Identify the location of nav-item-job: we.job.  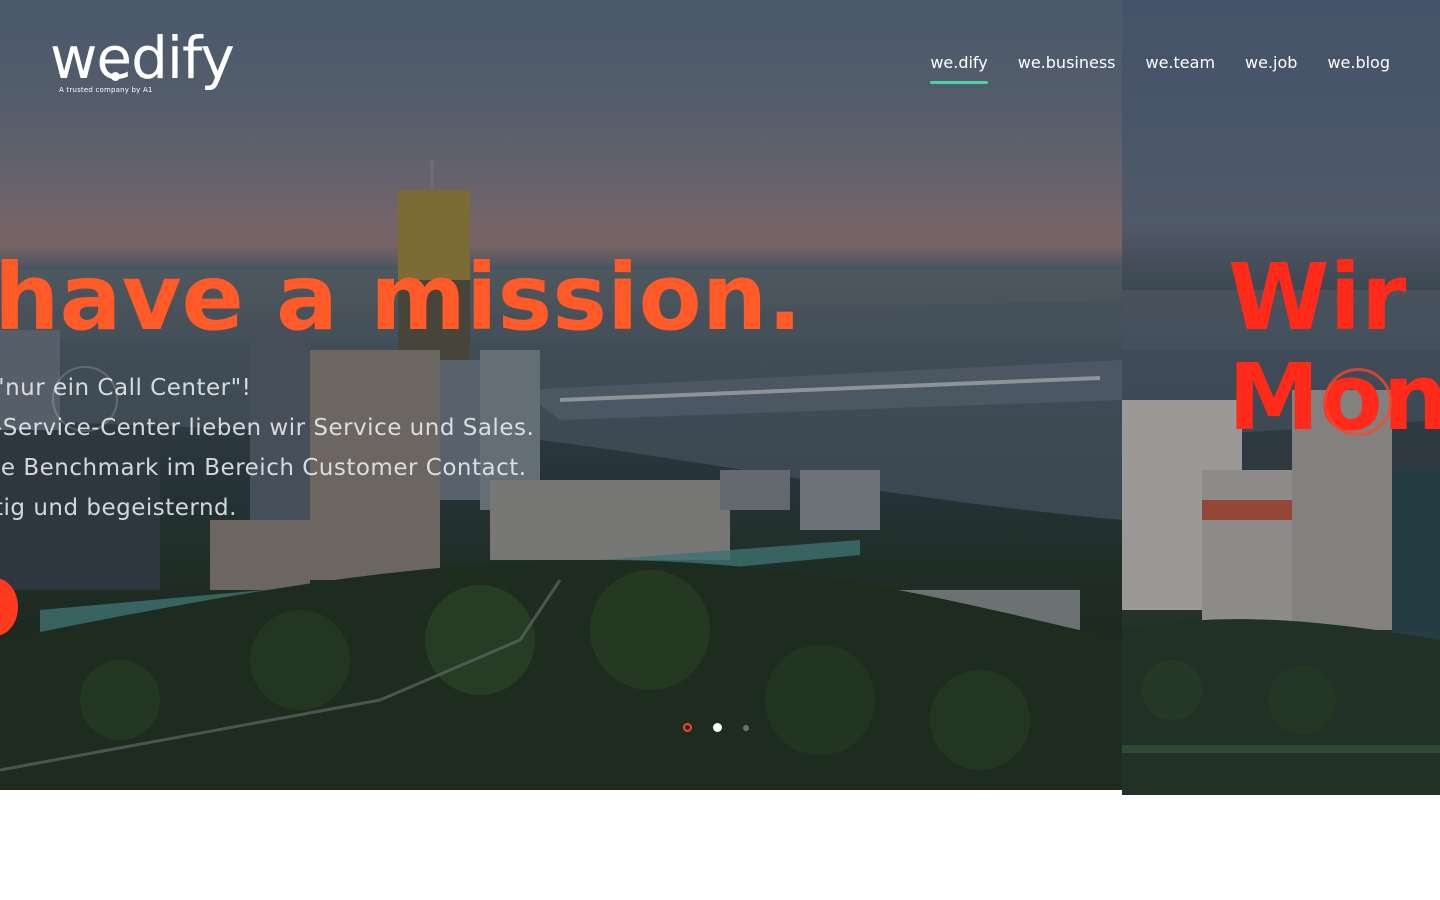
(1271, 68).